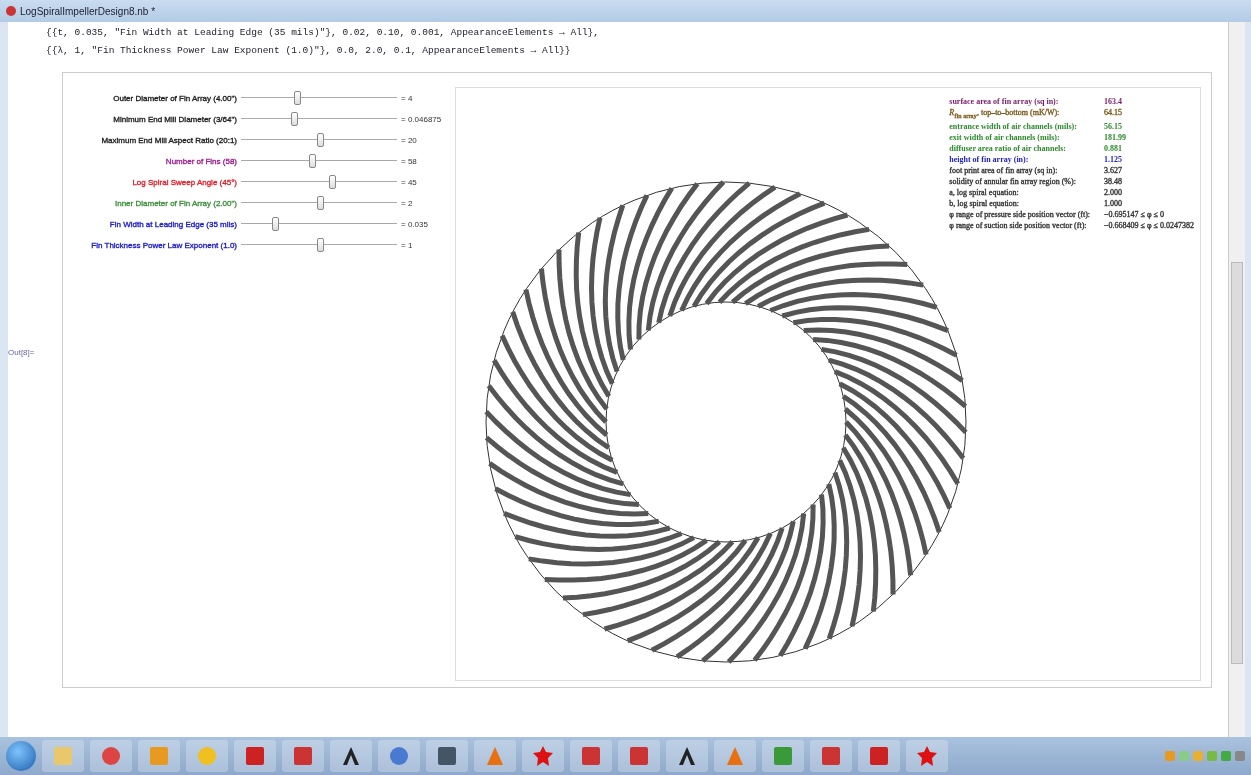 The width and height of the screenshot is (1251, 775). What do you see at coordinates (1134, 214) in the screenshot?
I see `result-value: −0.695147 ≤ φ ≤ 0` at bounding box center [1134, 214].